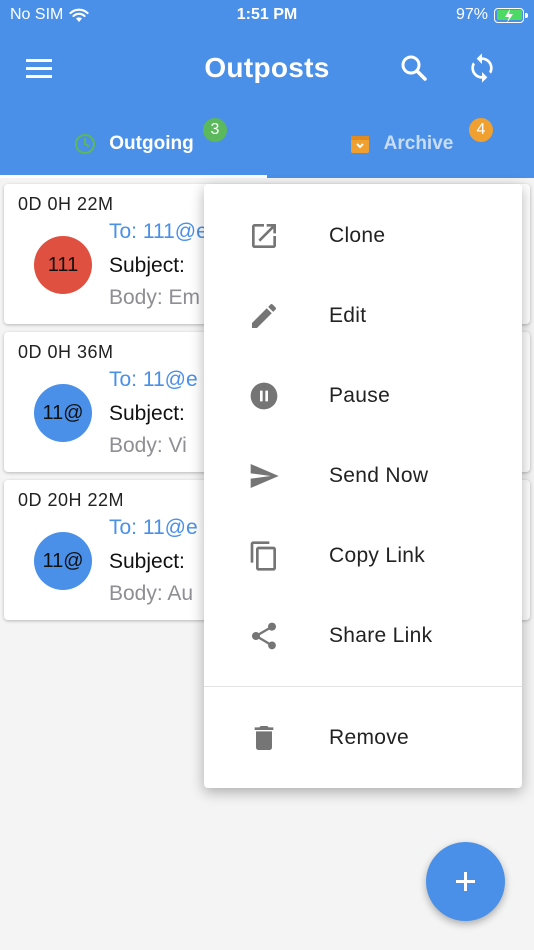 The height and width of the screenshot is (950, 534). I want to click on status-time: 1:51 PM, so click(267, 14).